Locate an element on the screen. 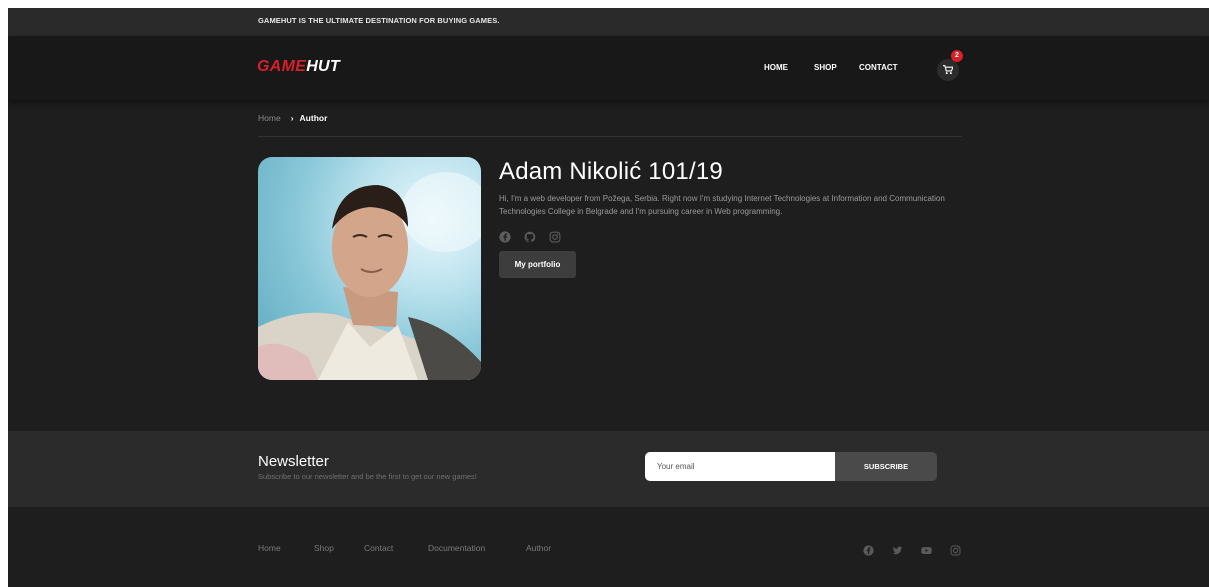  breadcrumb-chevron-icon: › is located at coordinates (292, 118).